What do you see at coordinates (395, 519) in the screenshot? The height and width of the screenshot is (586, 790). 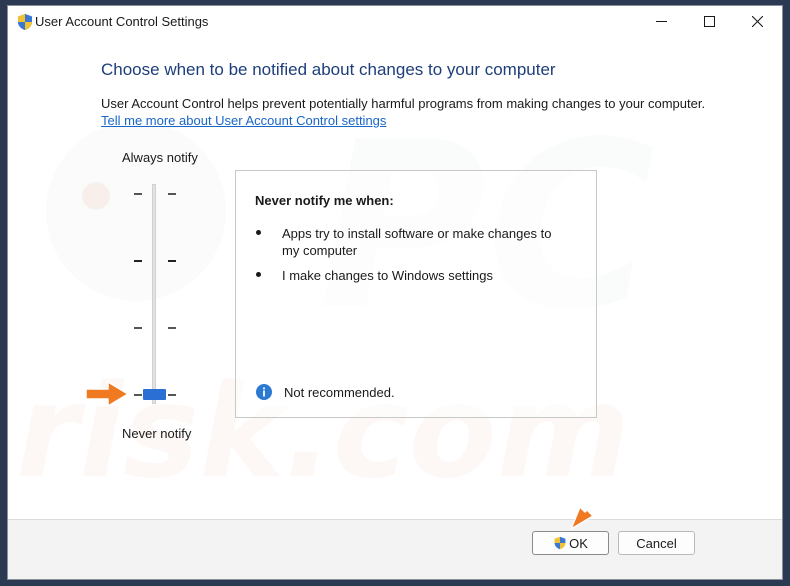 I see `footer-divider` at bounding box center [395, 519].